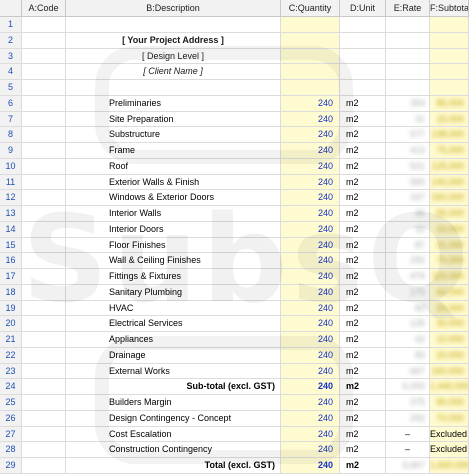 This screenshot has width=469, height=474. I want to click on cell-rate: 167, so click(408, 197).